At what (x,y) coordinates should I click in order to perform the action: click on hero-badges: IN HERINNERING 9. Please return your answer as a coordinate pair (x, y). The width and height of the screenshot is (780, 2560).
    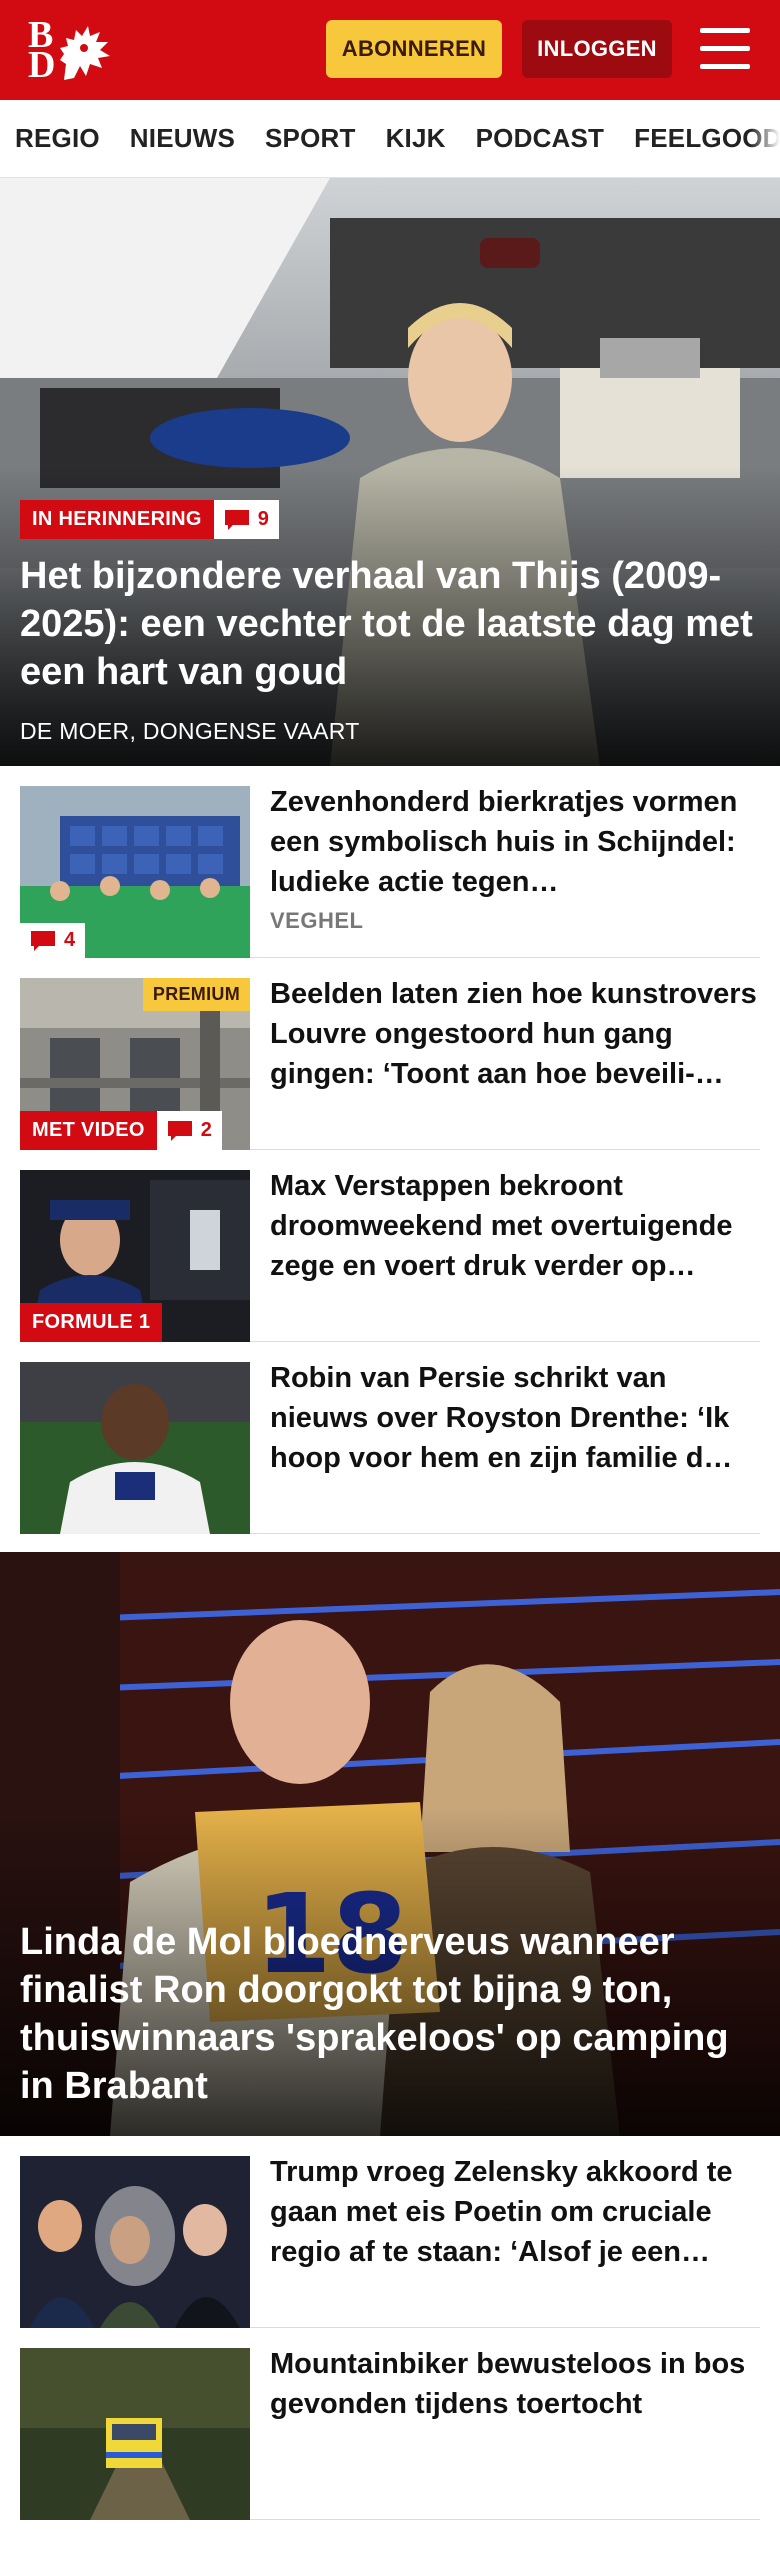
    Looking at the image, I should click on (149, 519).